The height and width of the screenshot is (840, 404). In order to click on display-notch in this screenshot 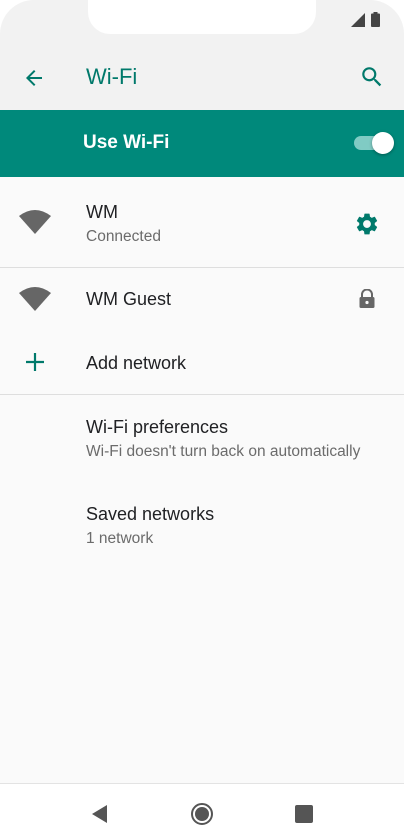, I will do `click(202, 17)`.